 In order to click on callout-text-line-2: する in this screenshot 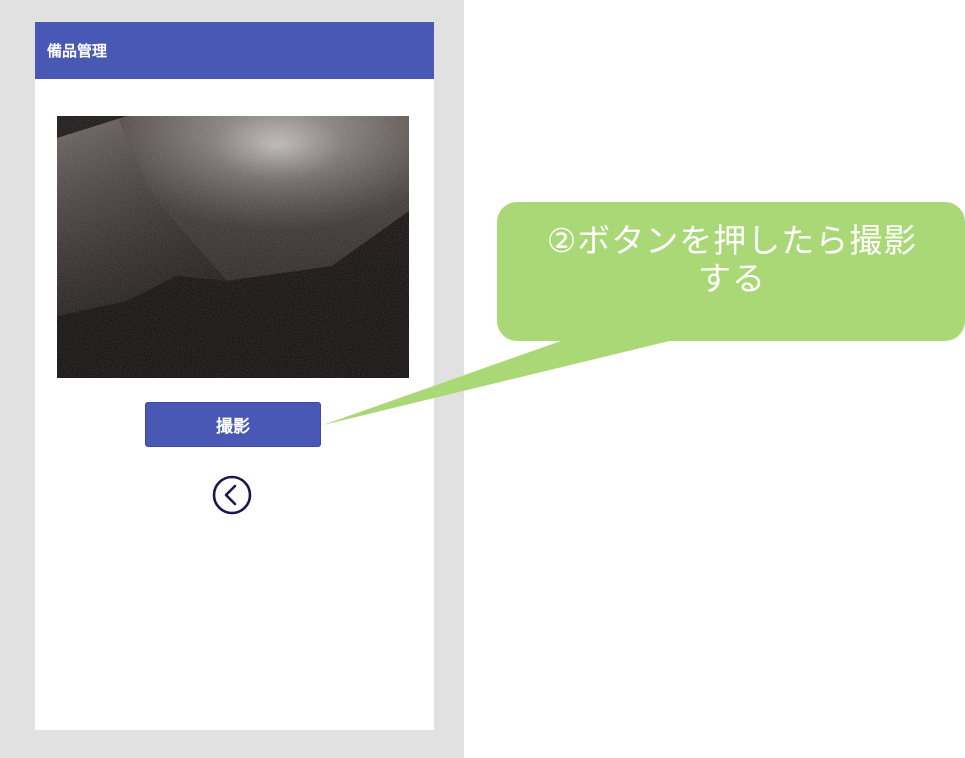, I will do `click(732, 278)`.